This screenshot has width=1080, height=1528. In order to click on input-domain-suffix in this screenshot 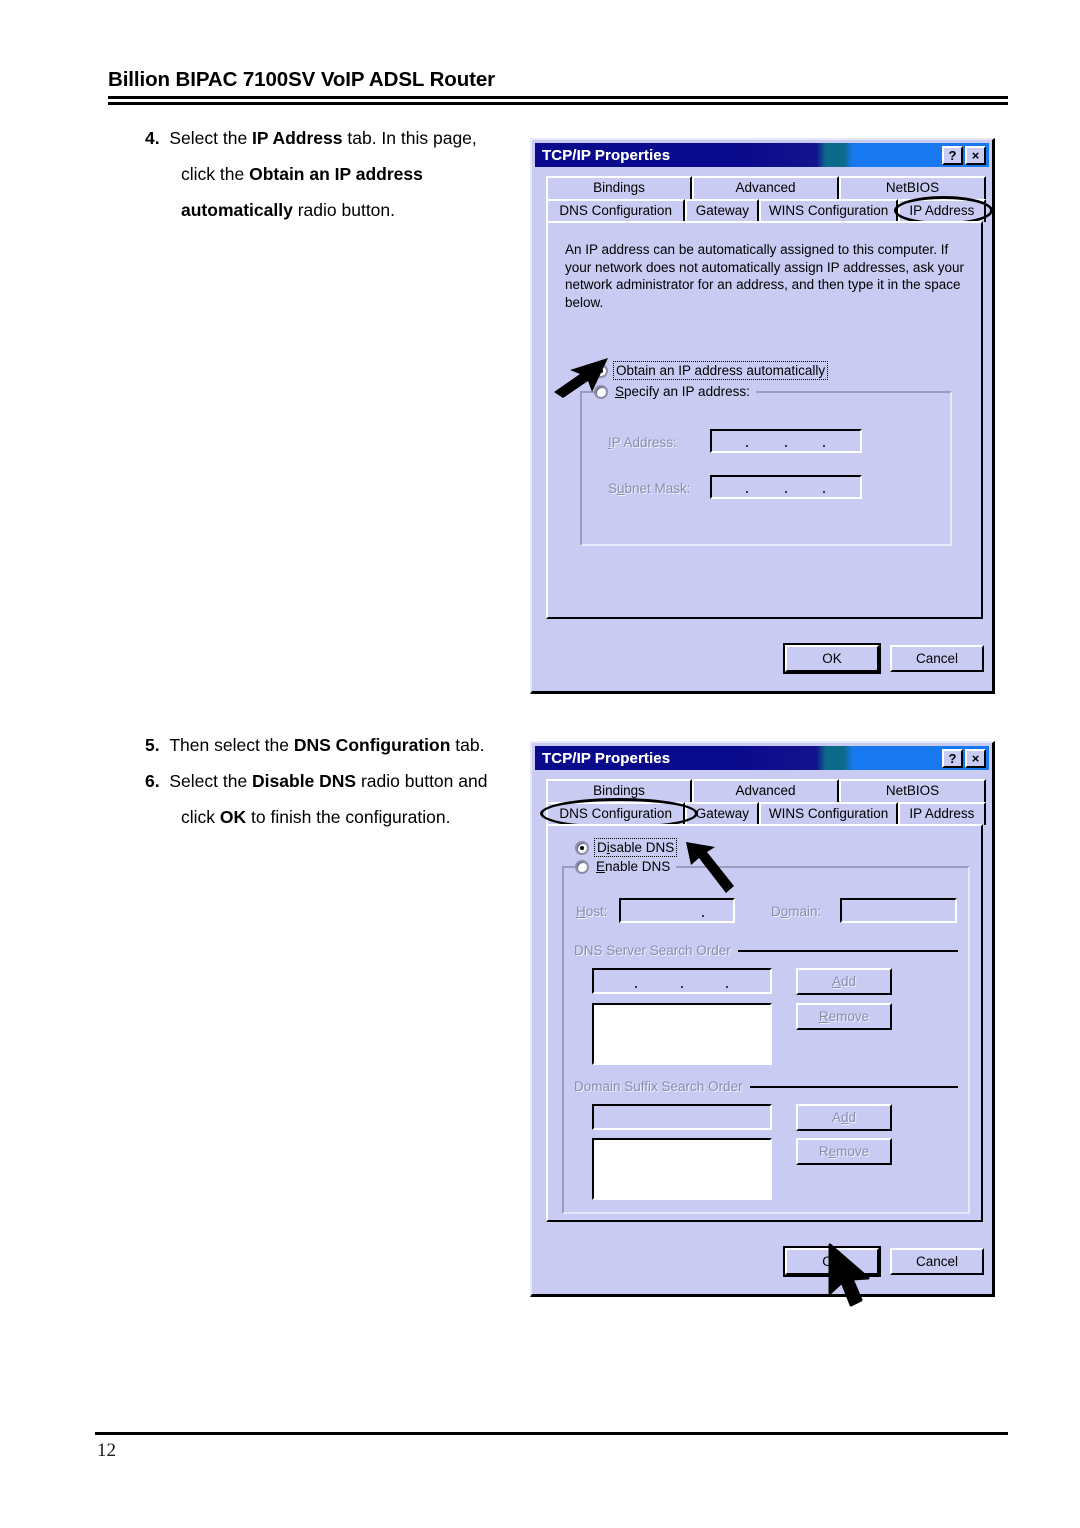, I will do `click(682, 1117)`.